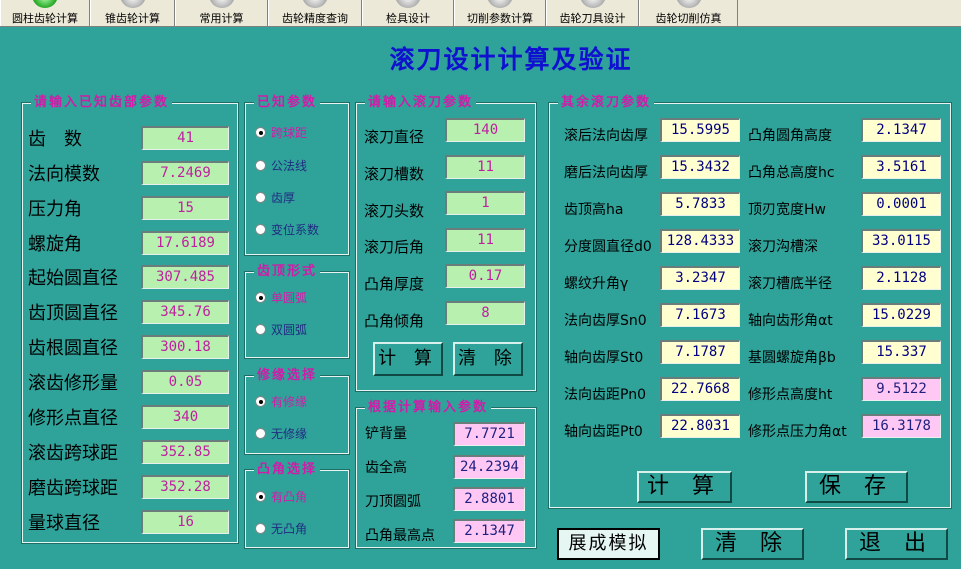 This screenshot has width=961, height=569. I want to click on bump-angle-input: 8, so click(485, 313).